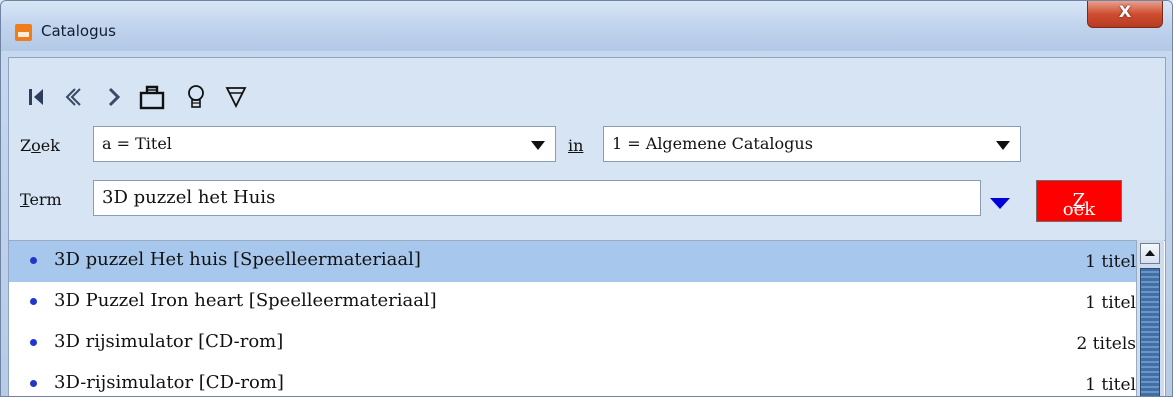  I want to click on catalogue-select: 1 = Algemene Catalogus, so click(812, 144).